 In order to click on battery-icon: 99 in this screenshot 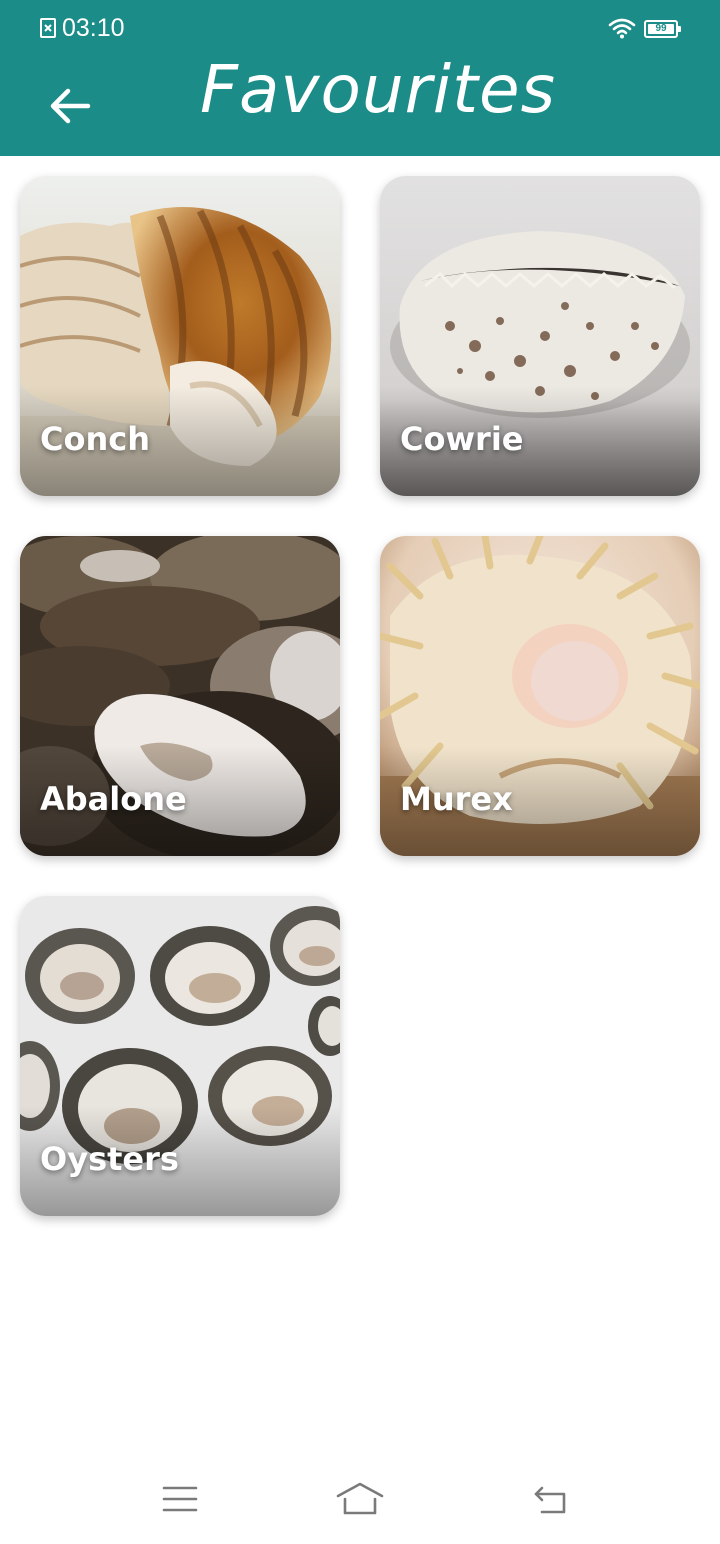, I will do `click(662, 29)`.